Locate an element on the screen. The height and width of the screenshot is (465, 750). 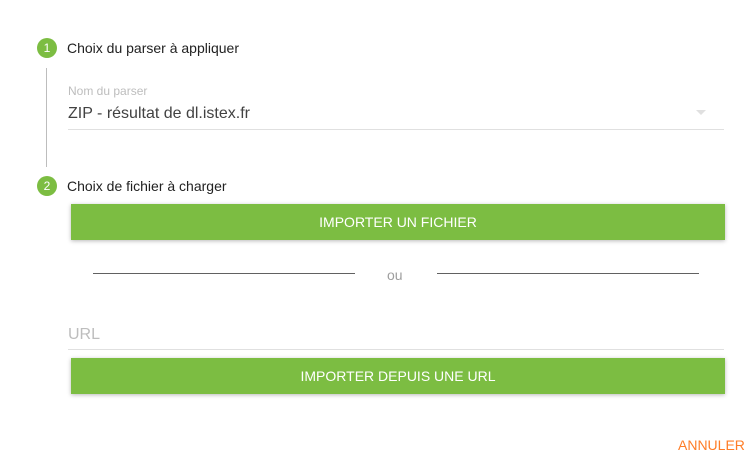
step-2-title: Choix de fichier à charger is located at coordinates (147, 186).